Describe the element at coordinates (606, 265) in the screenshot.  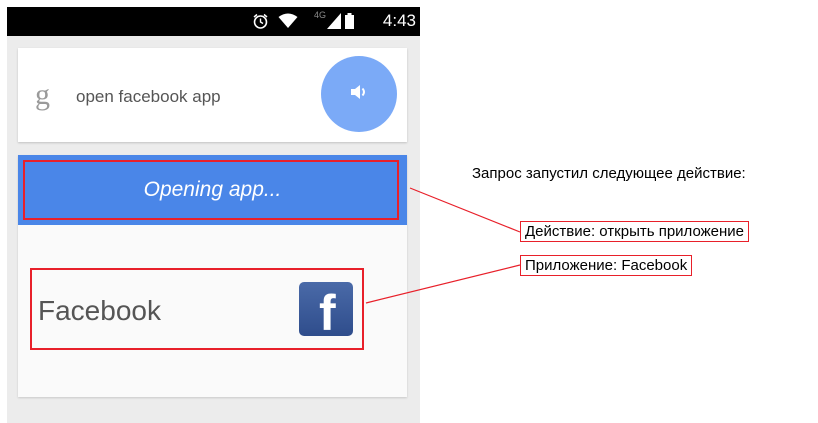
I see `annotation-app-label: Приложение: Facebook` at that location.